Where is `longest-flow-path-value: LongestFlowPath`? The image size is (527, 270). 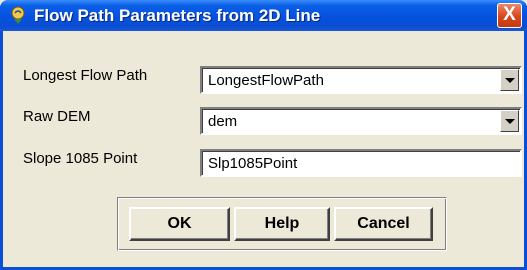 longest-flow-path-value: LongestFlowPath is located at coordinates (266, 80).